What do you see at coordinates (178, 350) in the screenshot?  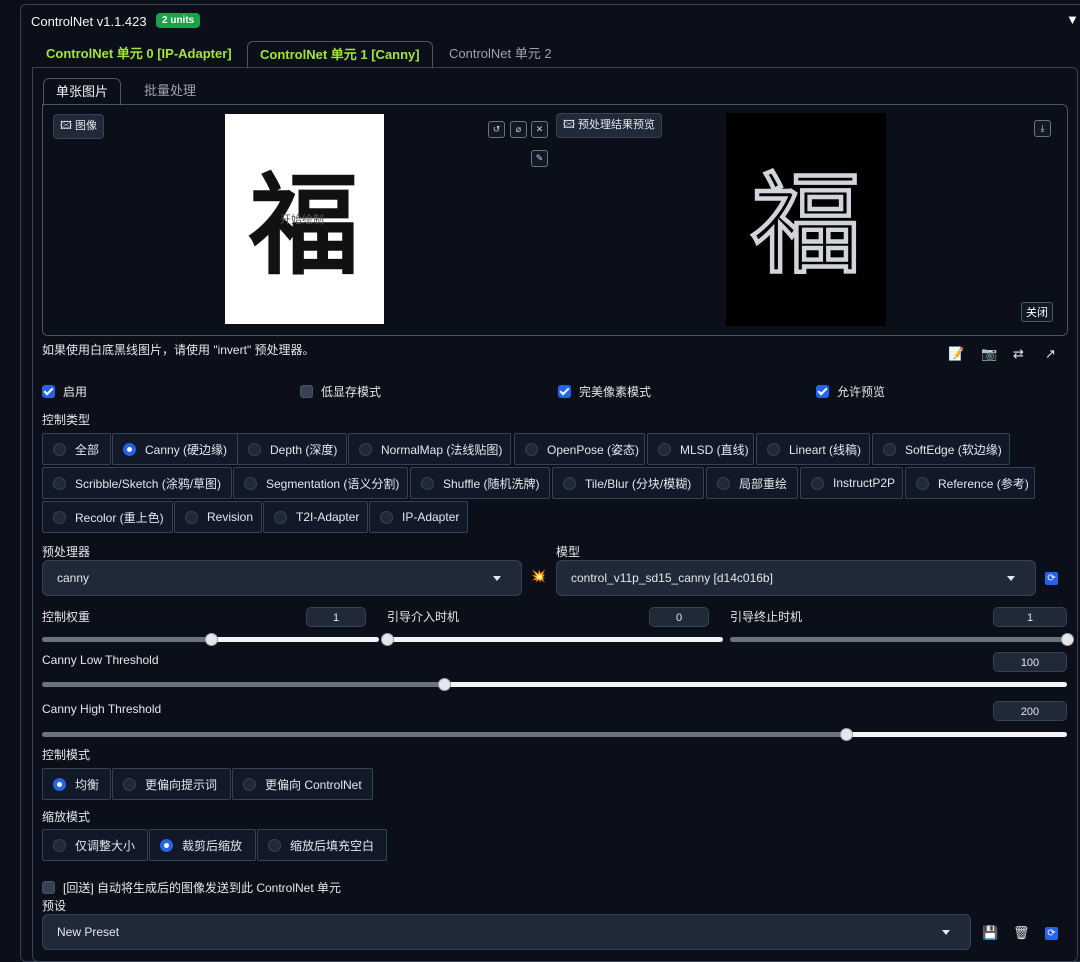 I see `invert-hint: 如果使用白底黑线图片，请使用 "invert" 预处理器。` at bounding box center [178, 350].